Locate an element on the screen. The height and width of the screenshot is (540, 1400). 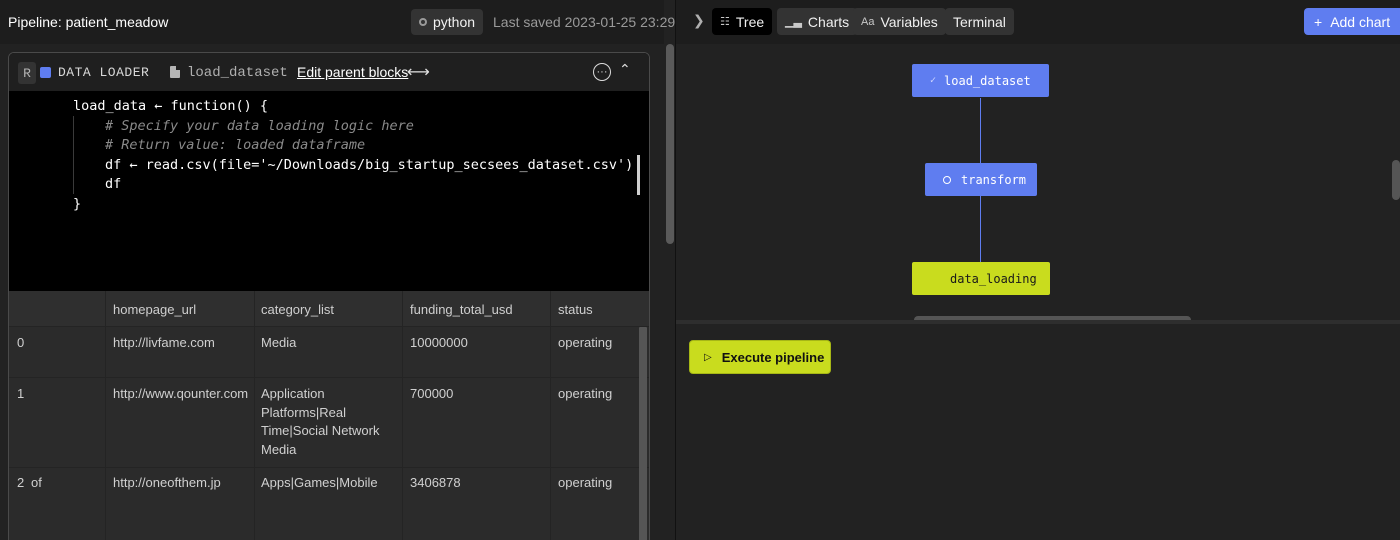
tab-label: Charts is located at coordinates (828, 21).